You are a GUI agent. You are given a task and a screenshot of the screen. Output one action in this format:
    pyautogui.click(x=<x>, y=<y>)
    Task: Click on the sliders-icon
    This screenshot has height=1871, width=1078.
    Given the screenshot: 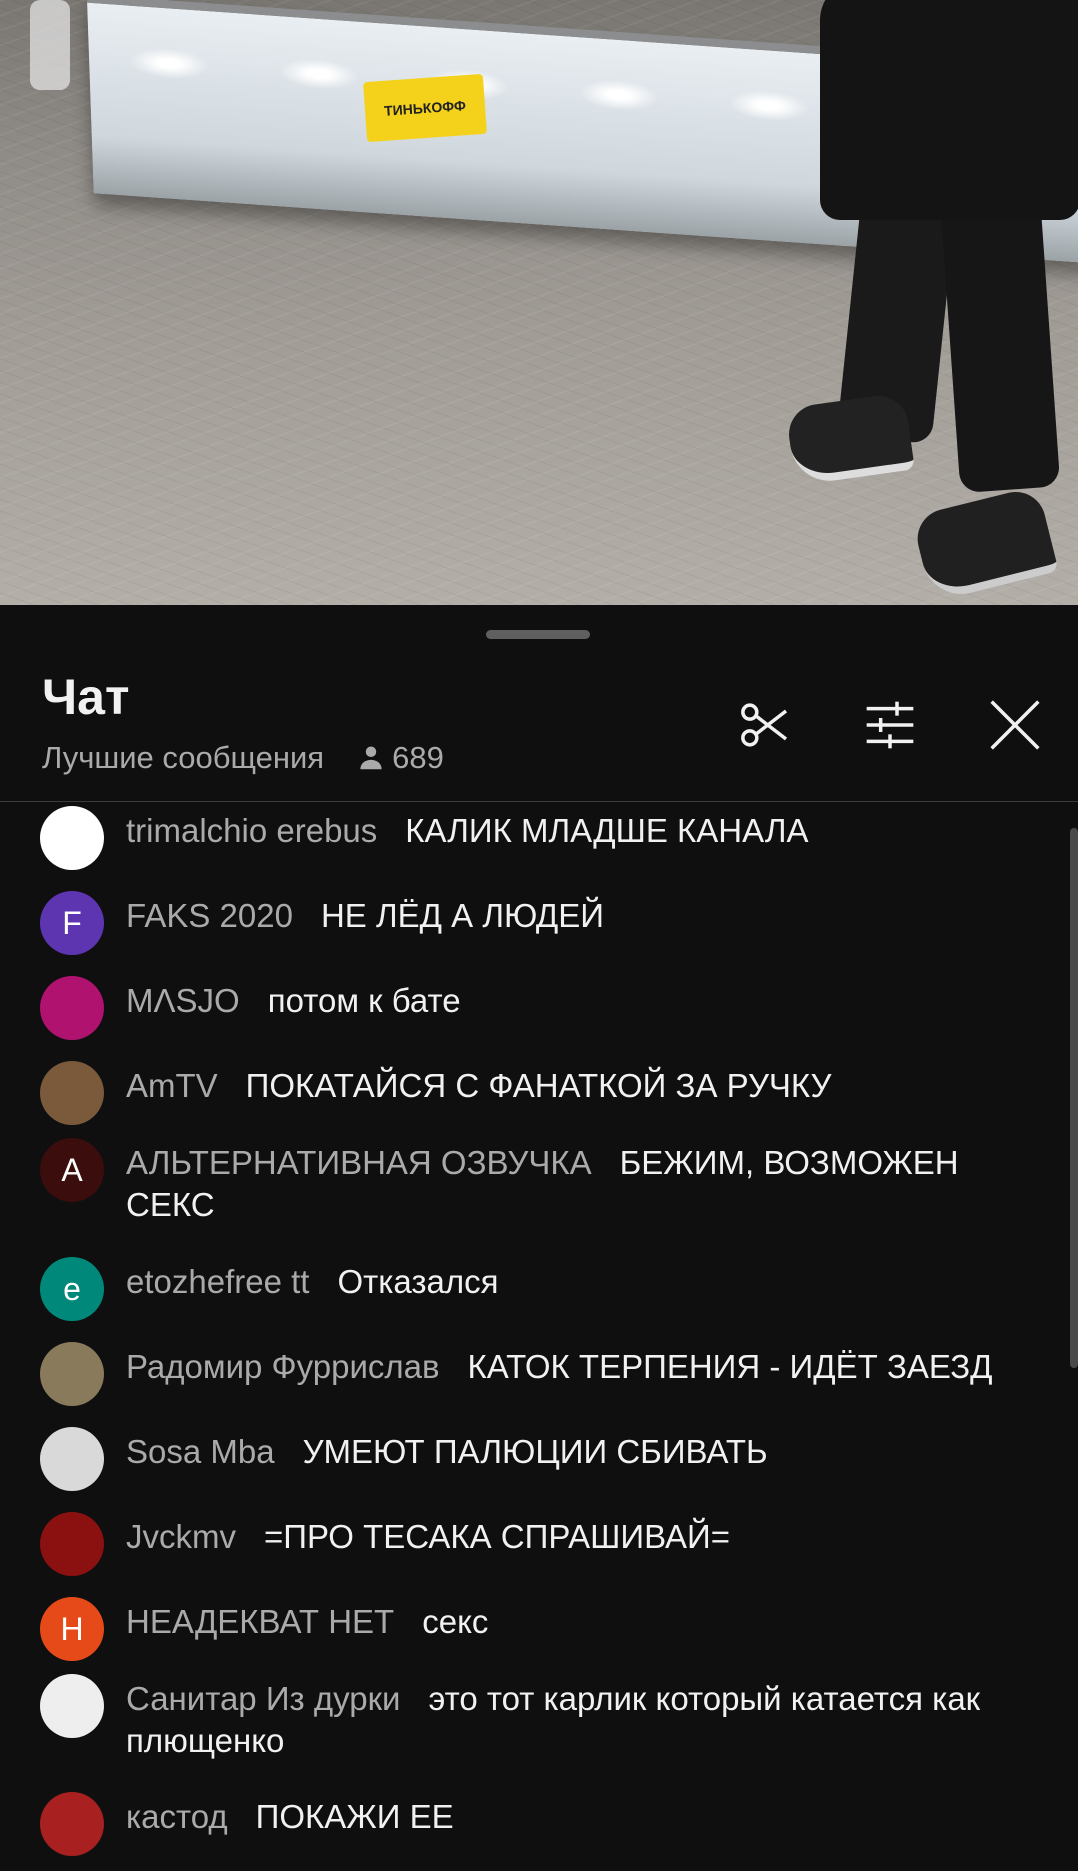 What is the action you would take?
    pyautogui.click(x=890, y=725)
    